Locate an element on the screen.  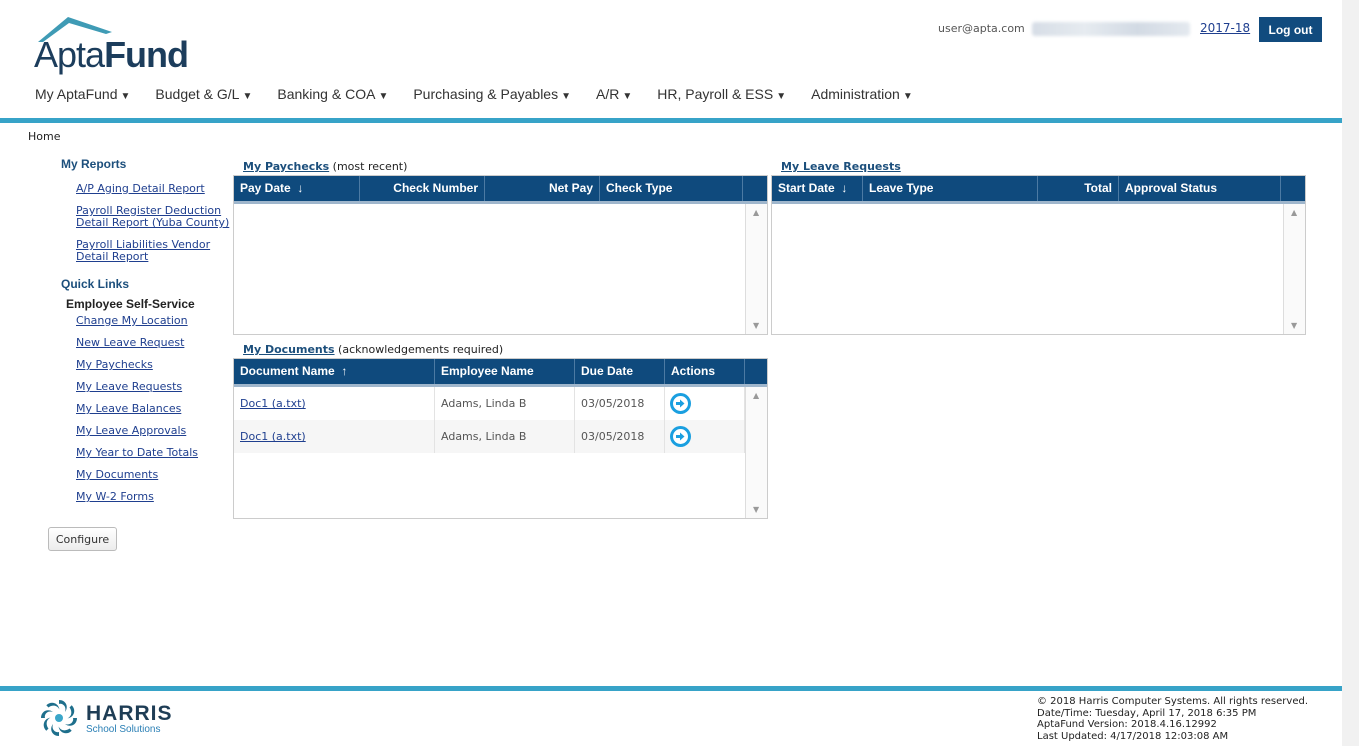
paychecks-note: (most recent) is located at coordinates (370, 166).